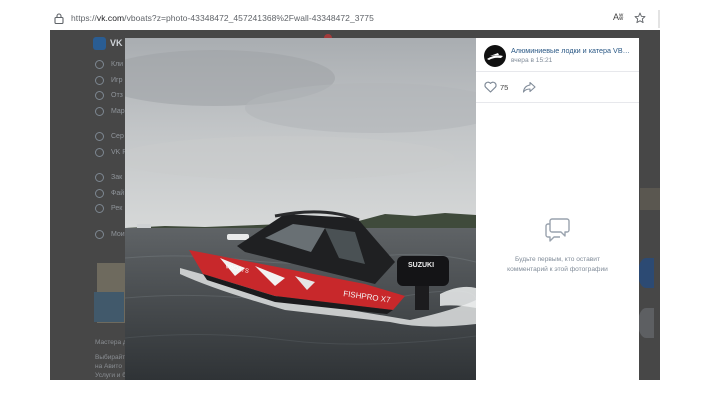  I want to click on apps-icon, so click(99, 234).